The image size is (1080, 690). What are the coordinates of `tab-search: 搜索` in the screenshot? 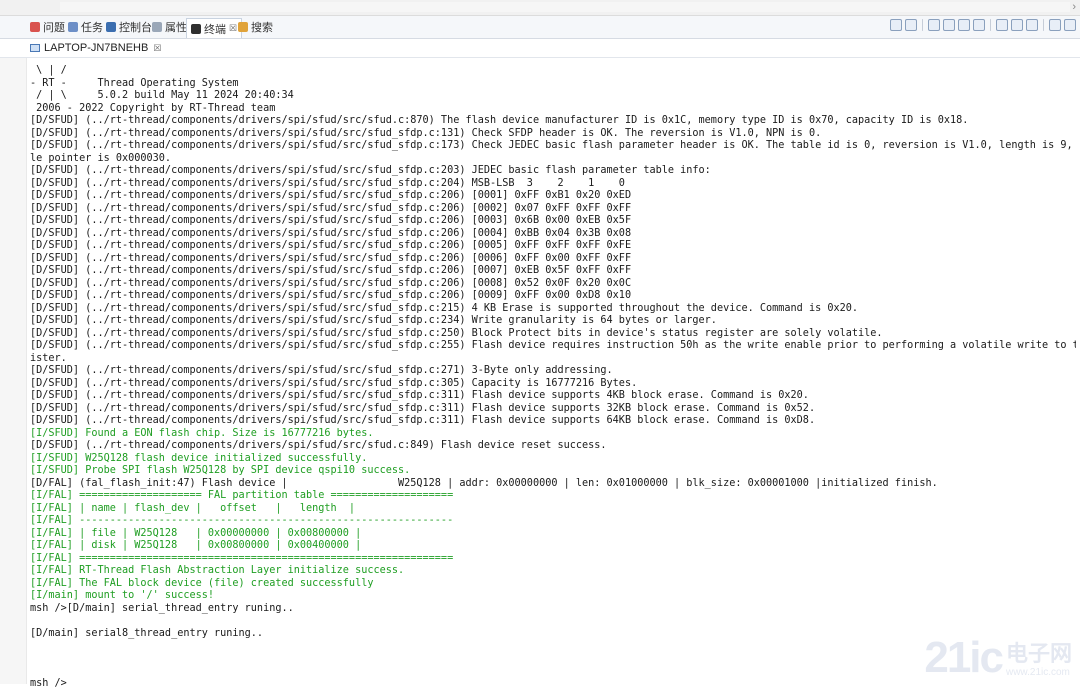 It's located at (255, 27).